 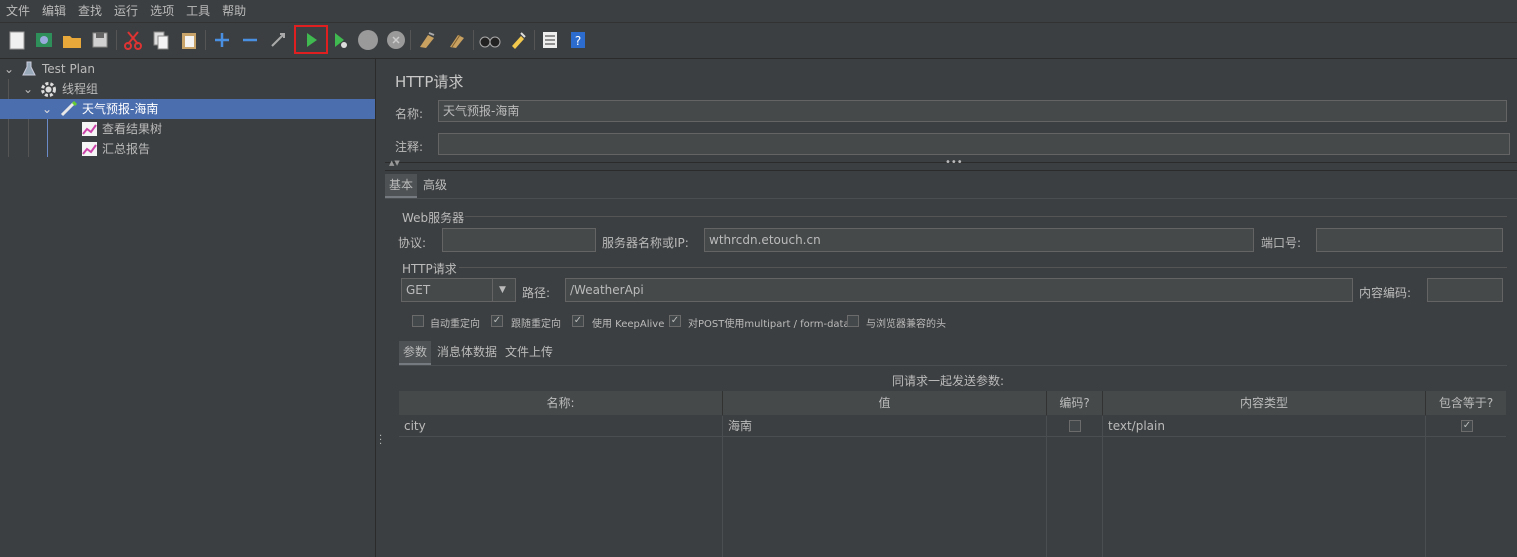 What do you see at coordinates (126, 11) in the screenshot?
I see `menu-run: 运行` at bounding box center [126, 11].